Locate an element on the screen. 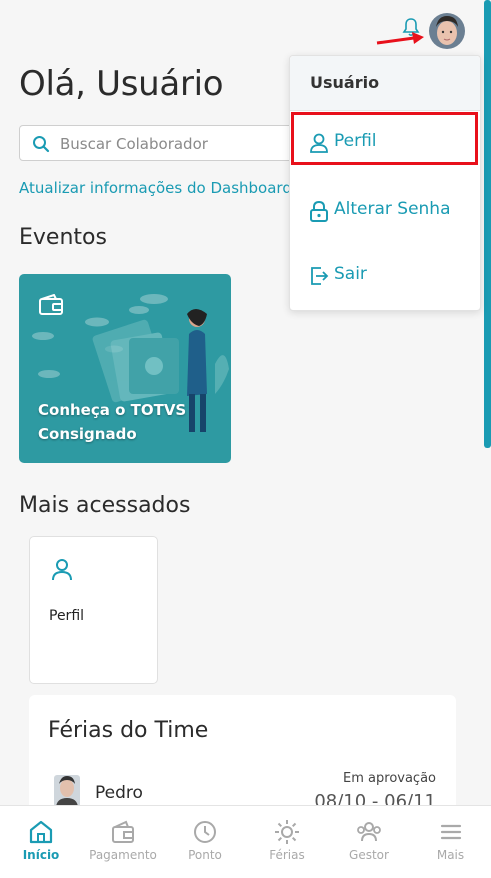 This screenshot has height=878, width=491. menu-icon is located at coordinates (450, 832).